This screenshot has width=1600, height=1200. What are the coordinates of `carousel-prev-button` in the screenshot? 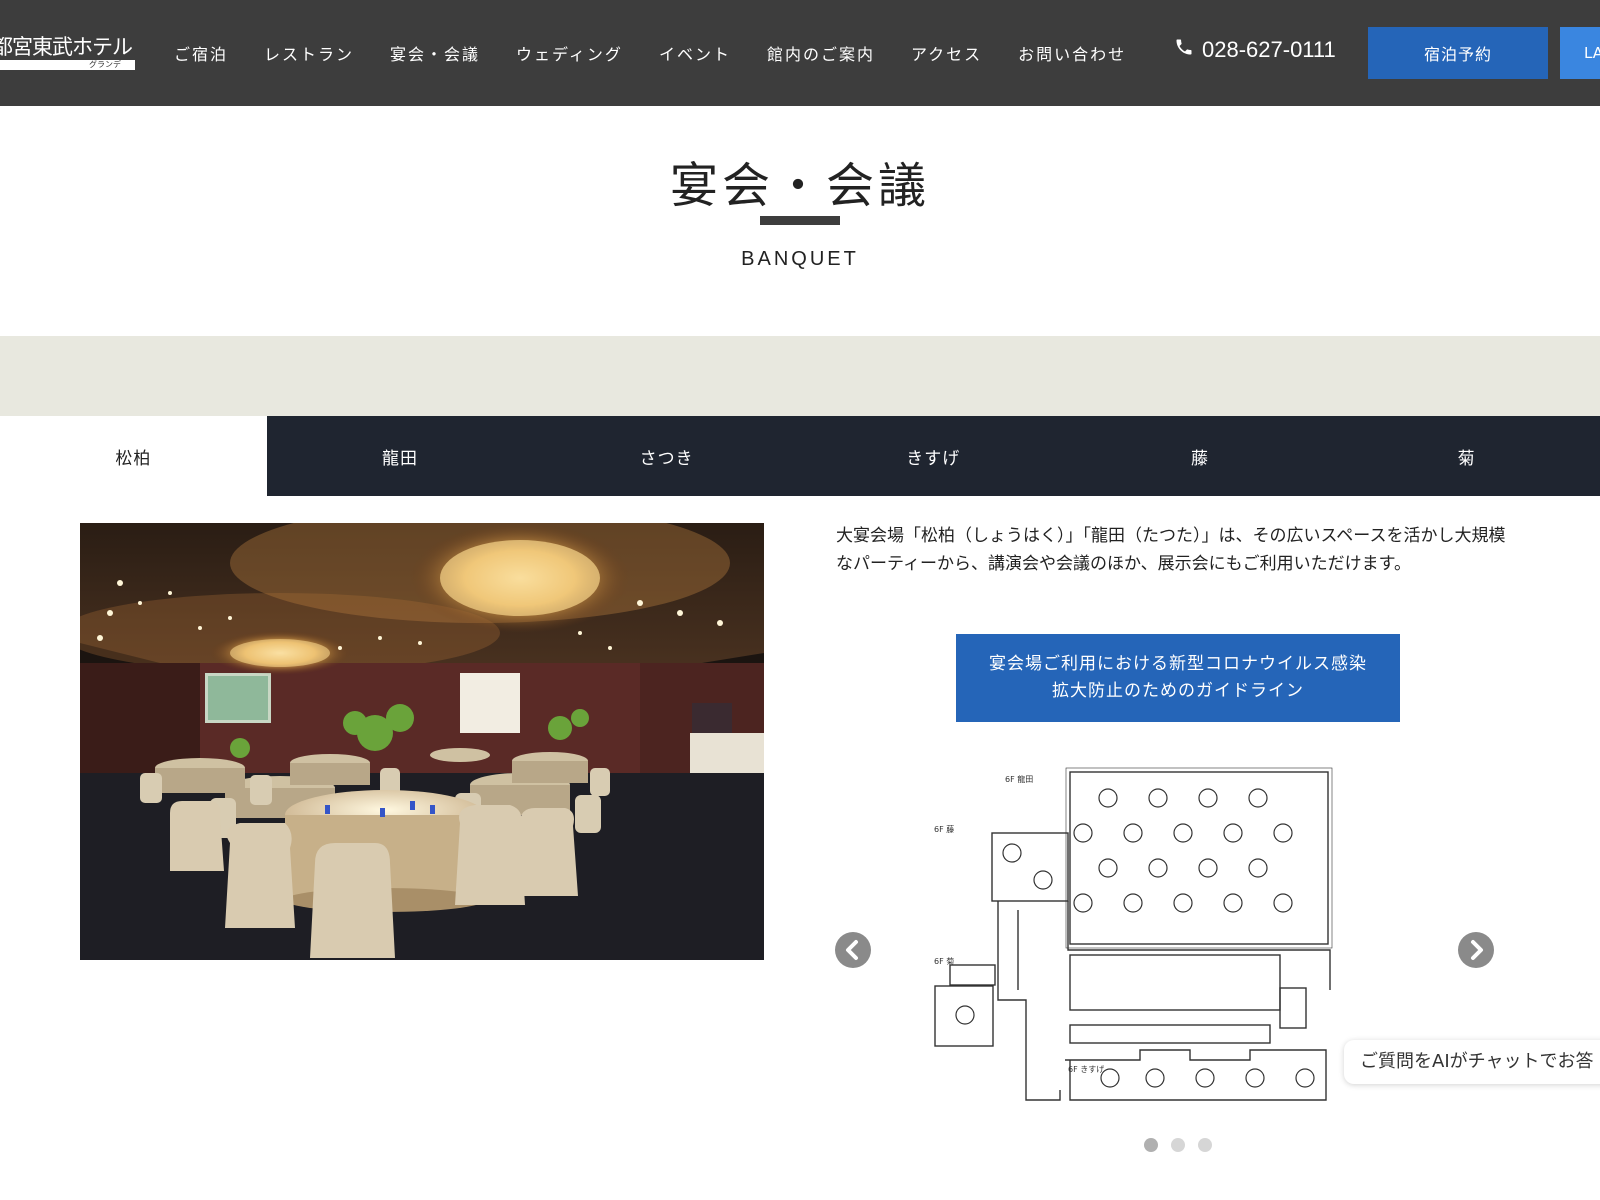 It's located at (853, 950).